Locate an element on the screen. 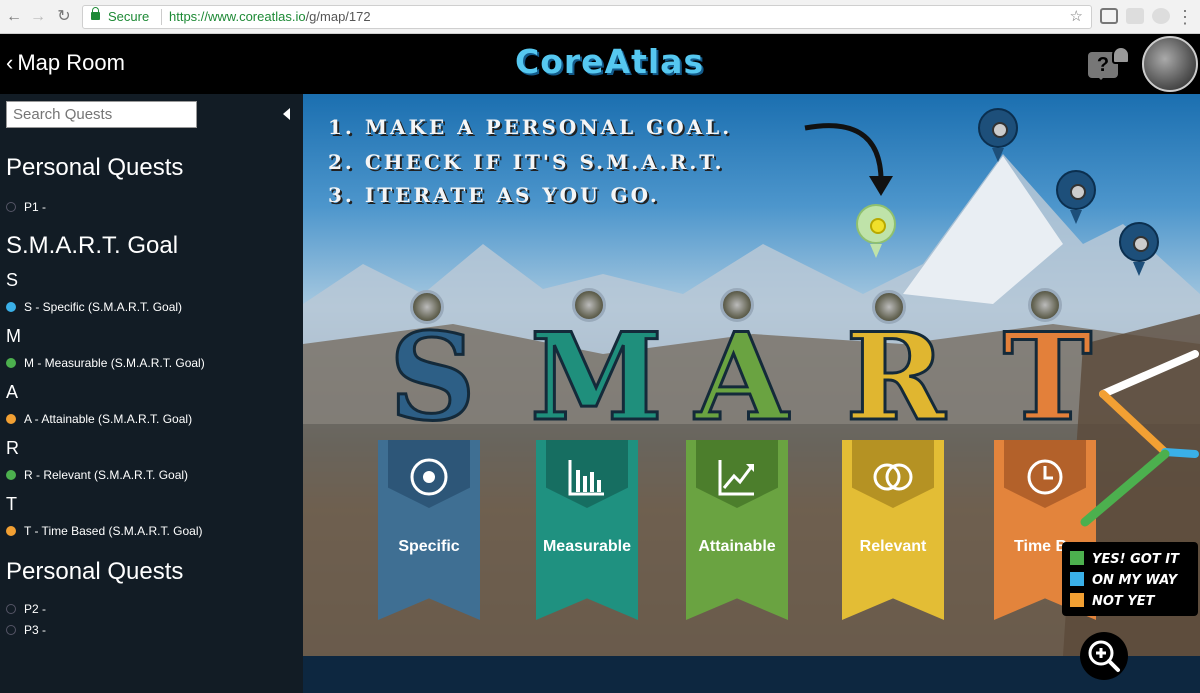 The width and height of the screenshot is (1200, 693). banner-specific: Specific is located at coordinates (429, 530).